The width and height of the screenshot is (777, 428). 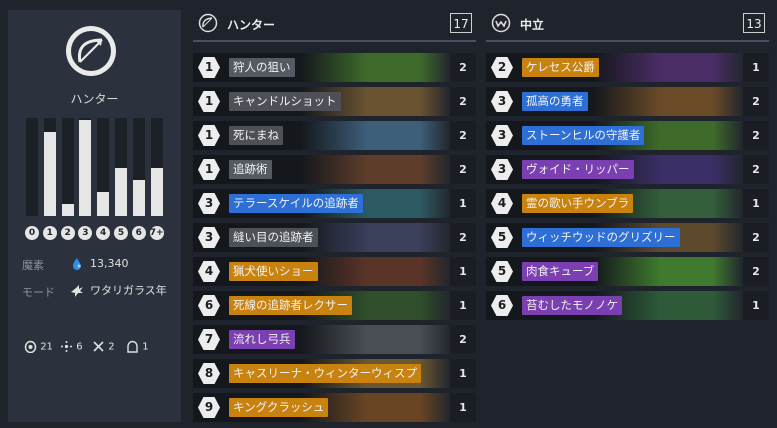 I want to click on card-row: 1 キャンドルショット 2, so click(x=334, y=101).